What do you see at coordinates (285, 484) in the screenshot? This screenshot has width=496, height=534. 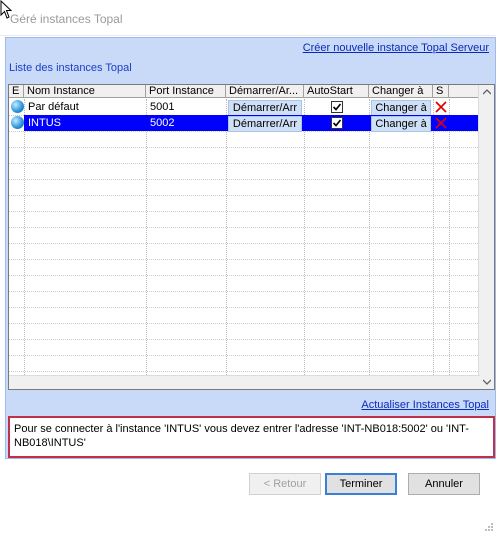 I see `back-button: < Retour` at bounding box center [285, 484].